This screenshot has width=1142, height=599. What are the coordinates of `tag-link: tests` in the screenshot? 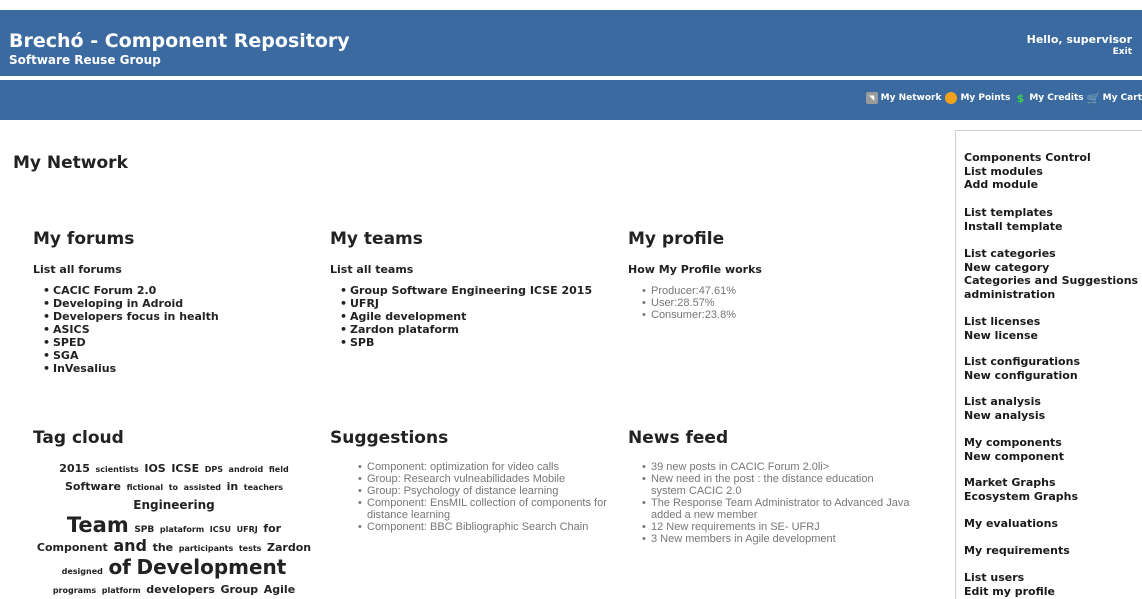 It's located at (250, 548).